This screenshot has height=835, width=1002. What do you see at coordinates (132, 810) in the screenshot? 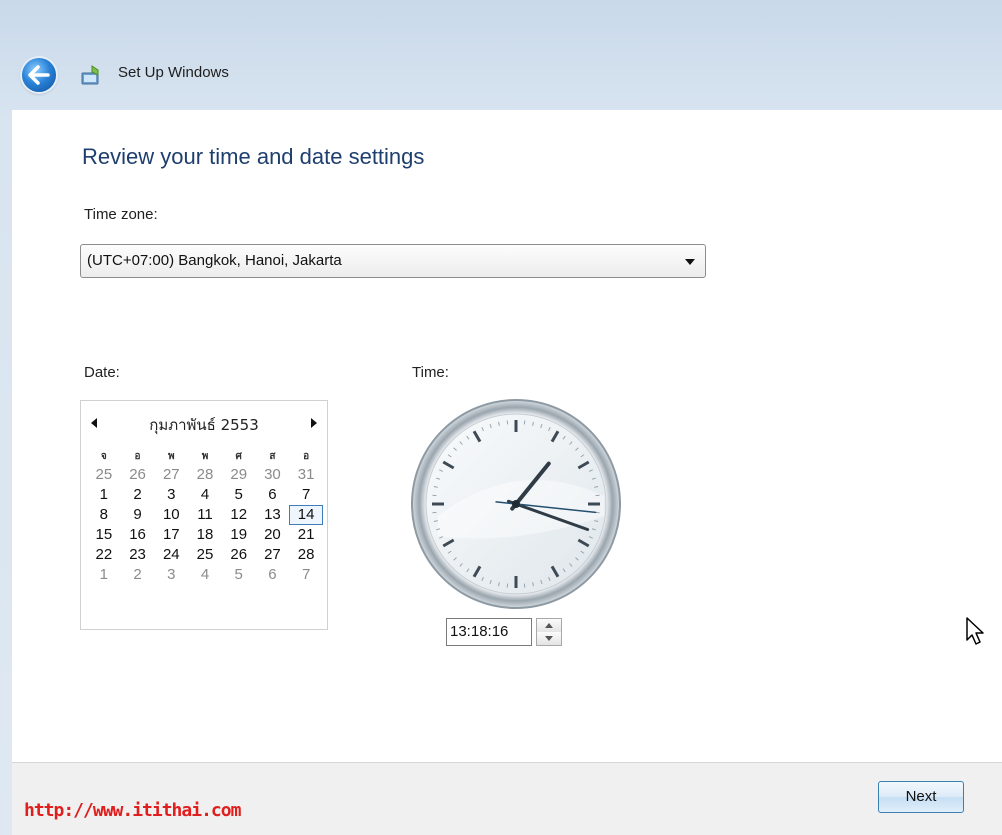
I see `watermark-url: http://www.itithai.com` at bounding box center [132, 810].